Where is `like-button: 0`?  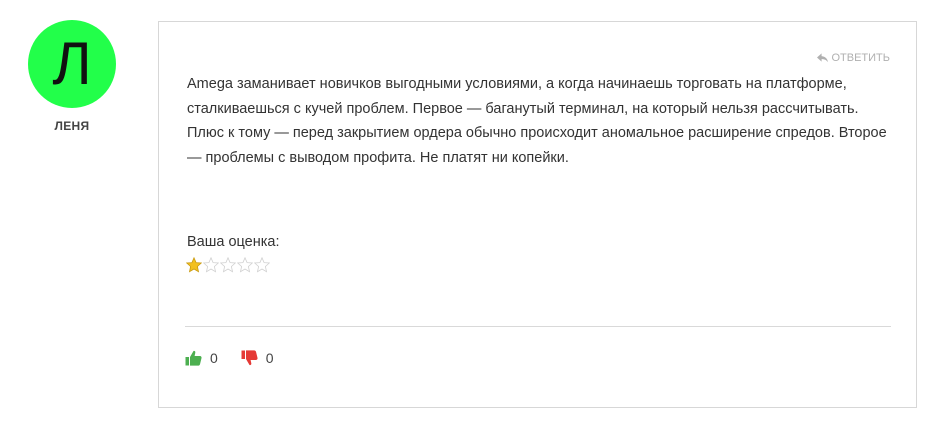 like-button: 0 is located at coordinates (201, 358).